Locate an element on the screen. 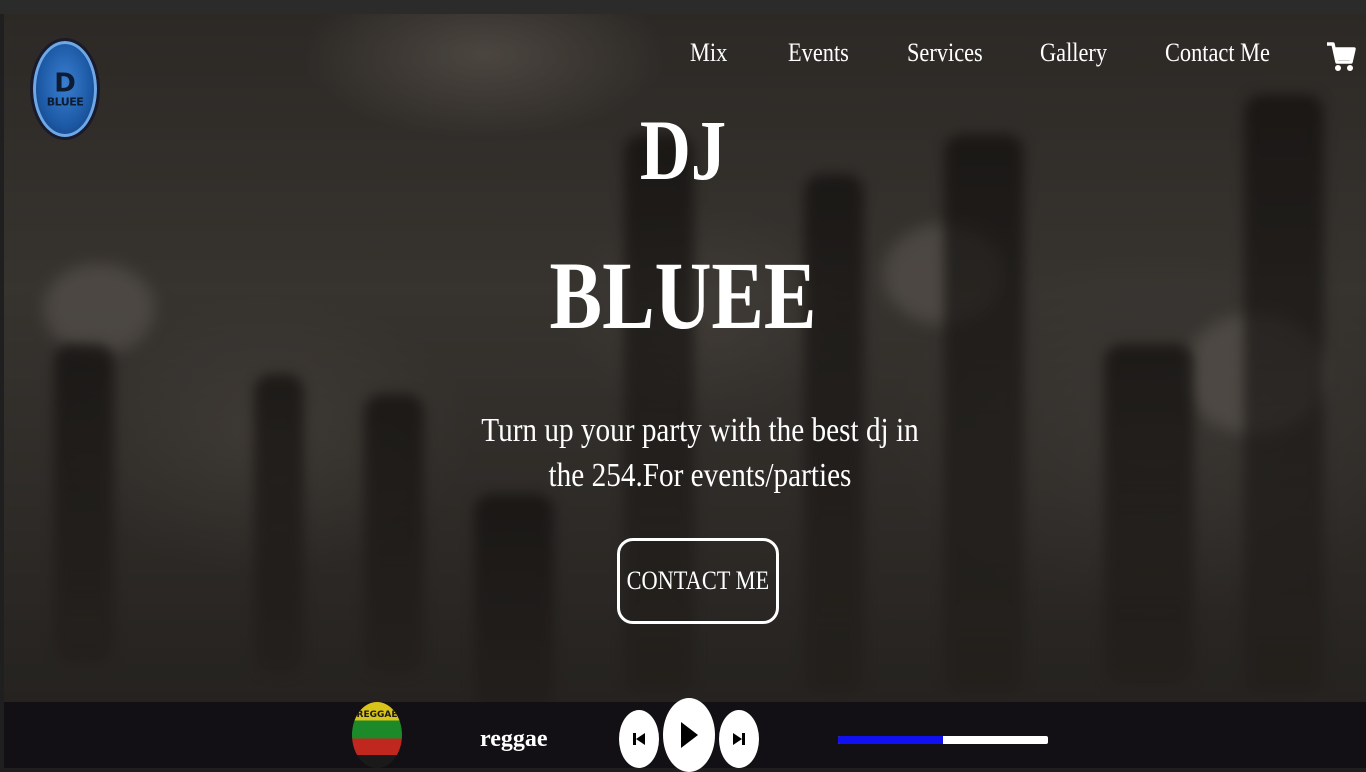 The image size is (1366, 772). hero-title-line2: BLUEE is located at coordinates (683, 295).